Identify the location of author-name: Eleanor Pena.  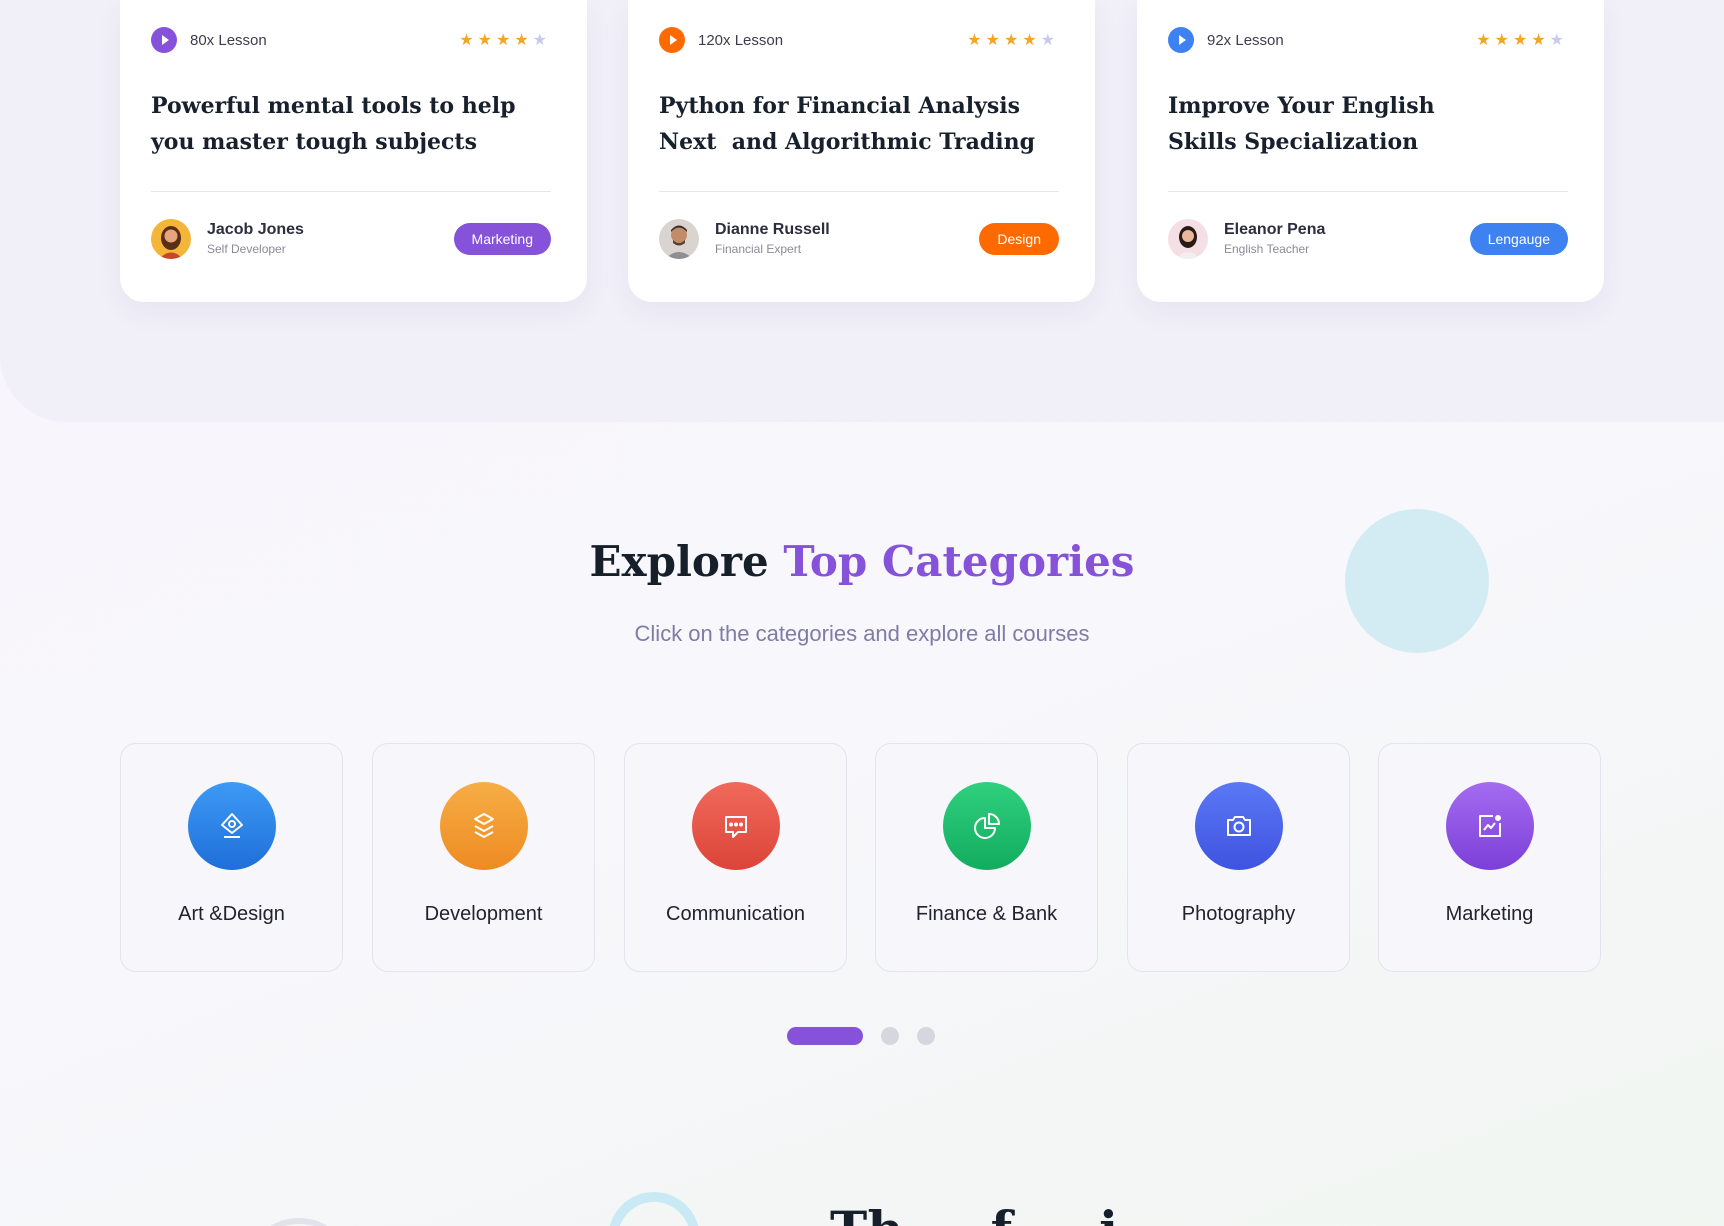
(1275, 229).